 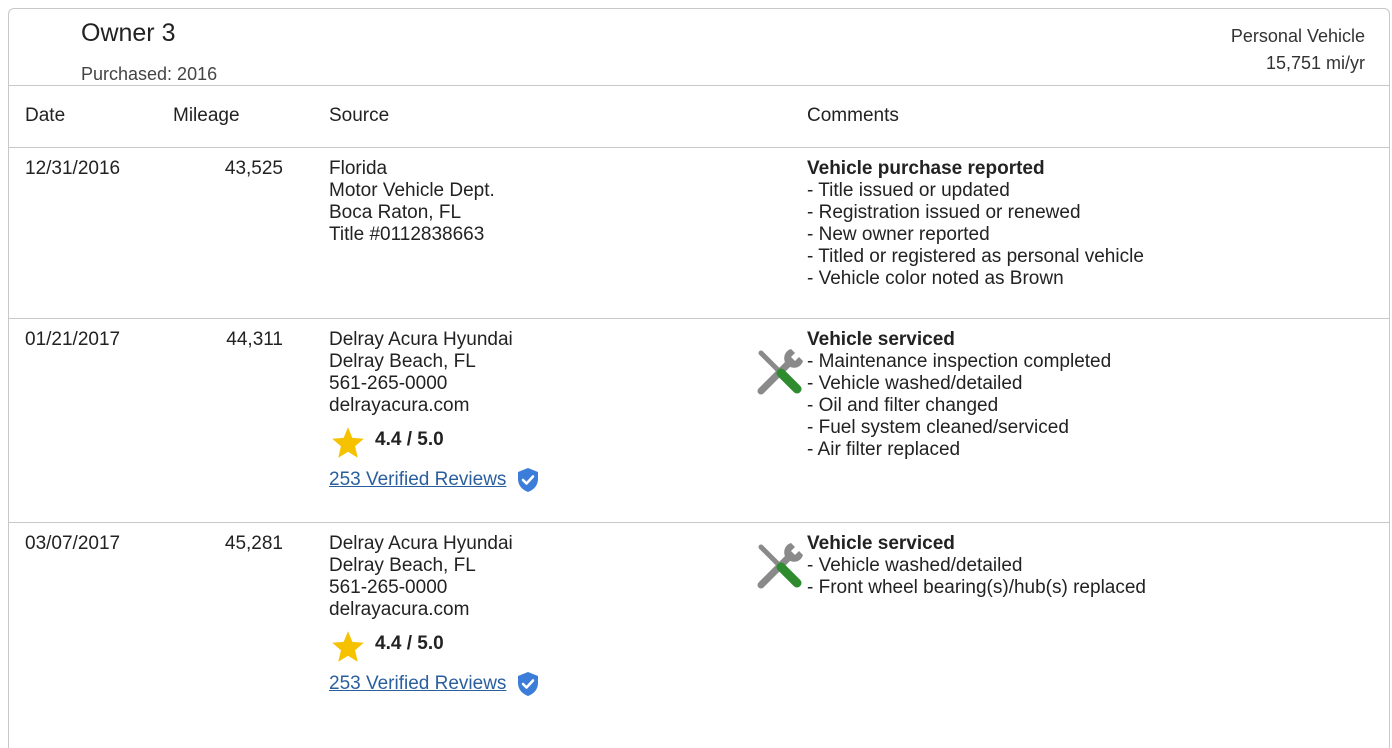 I want to click on column-header-mileage: Mileage, so click(x=206, y=115).